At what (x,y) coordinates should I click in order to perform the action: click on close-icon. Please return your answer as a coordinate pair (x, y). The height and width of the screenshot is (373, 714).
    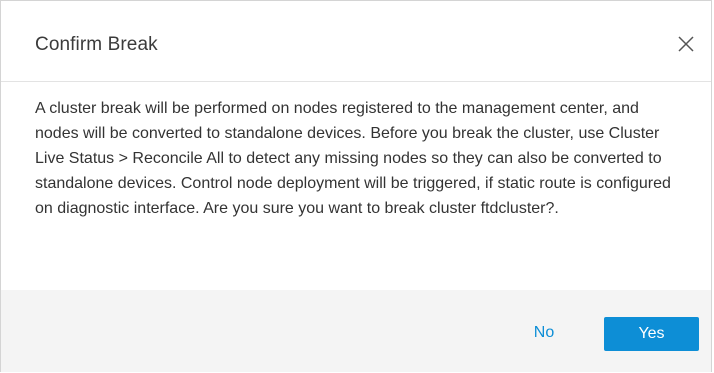
    Looking at the image, I should click on (686, 44).